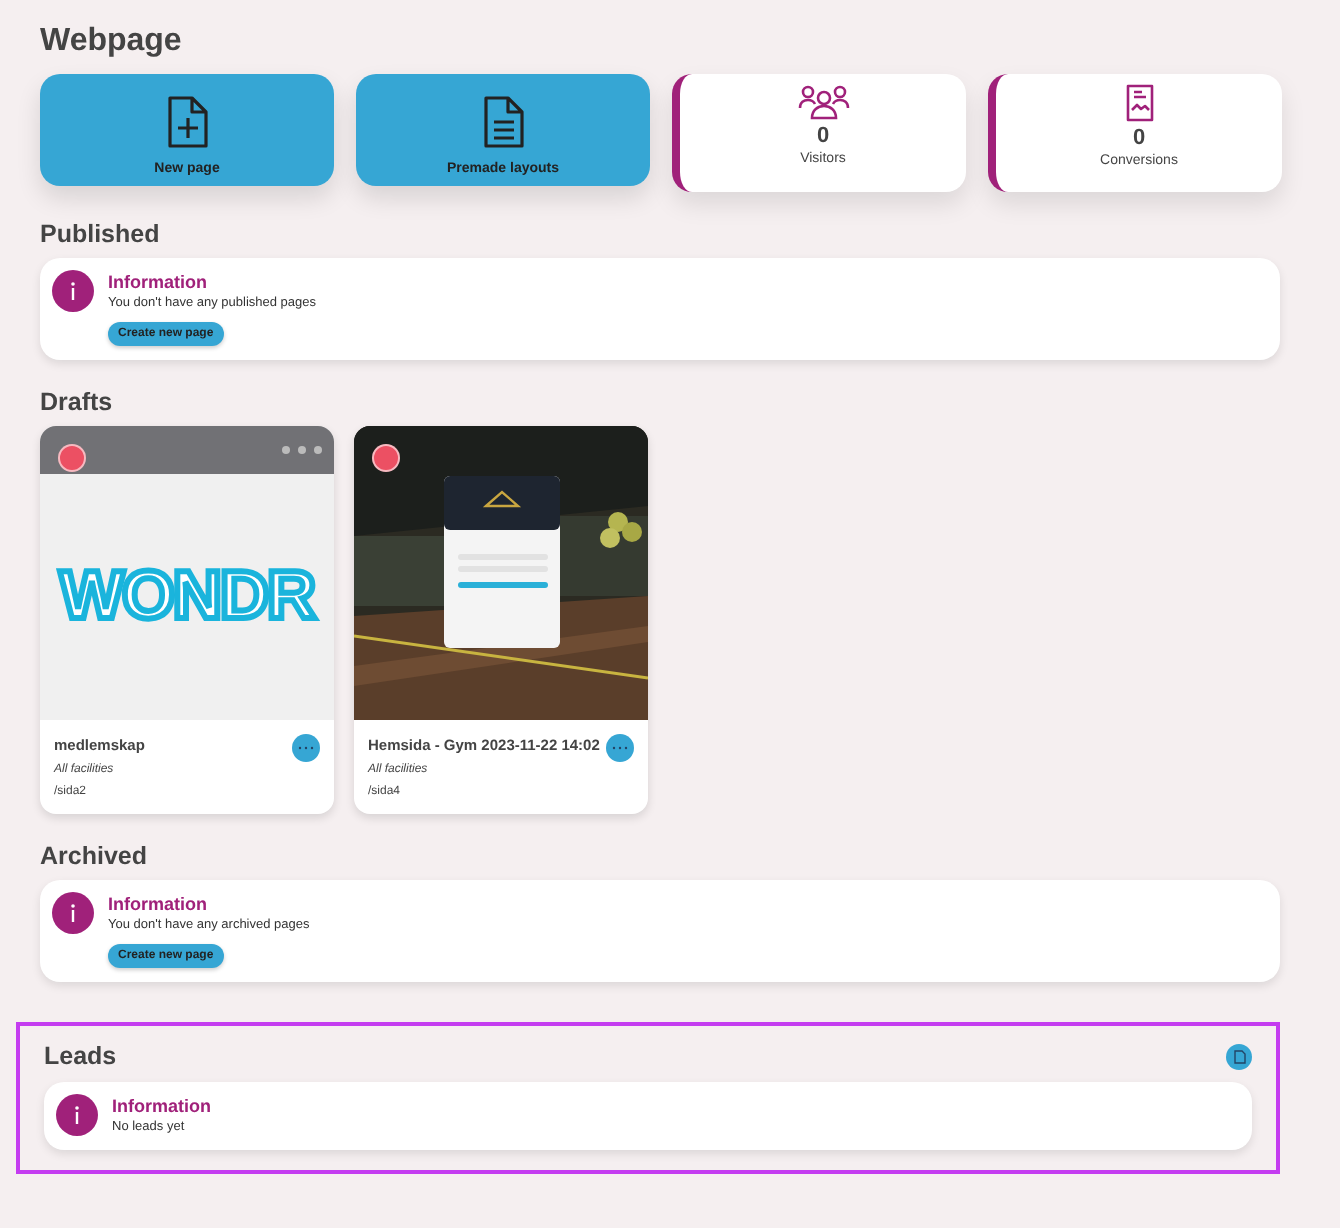 The image size is (1340, 1228). I want to click on people-icon, so click(823, 102).